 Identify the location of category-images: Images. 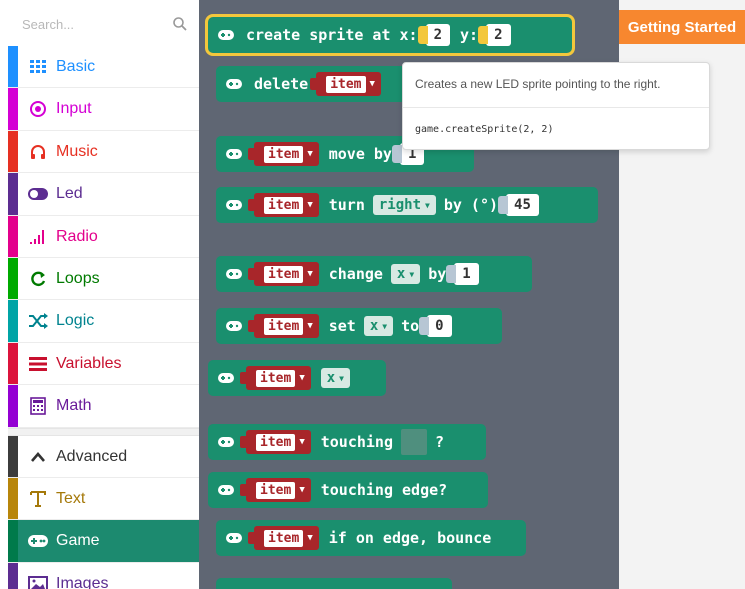
(103, 575).